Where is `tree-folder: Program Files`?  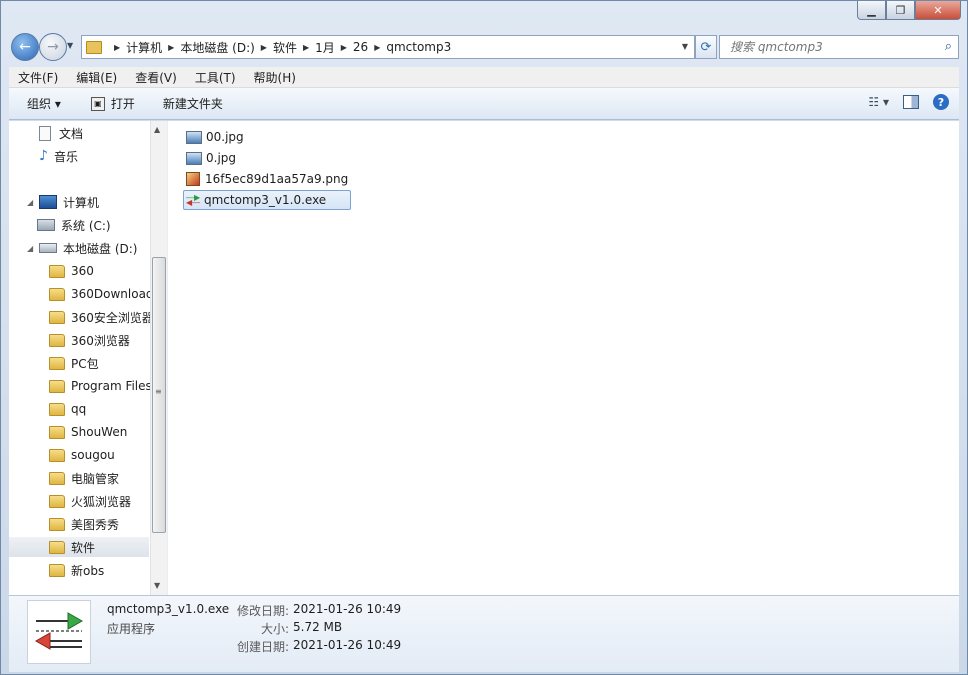 tree-folder: Program Files is located at coordinates (100, 386).